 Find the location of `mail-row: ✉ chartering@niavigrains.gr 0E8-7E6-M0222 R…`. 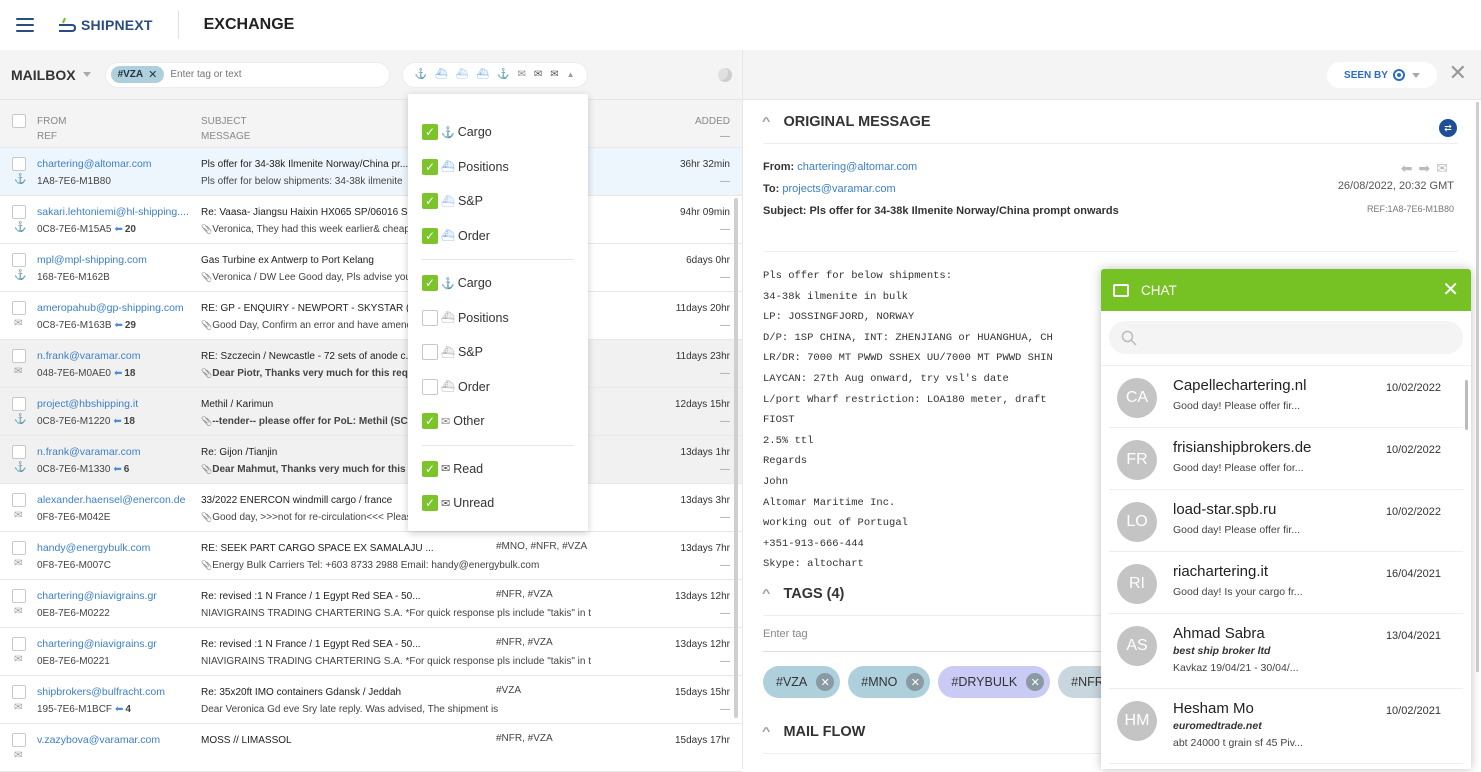

mail-row: ✉ chartering@niavigrains.gr 0E8-7E6-M0222 R… is located at coordinates (371, 604).